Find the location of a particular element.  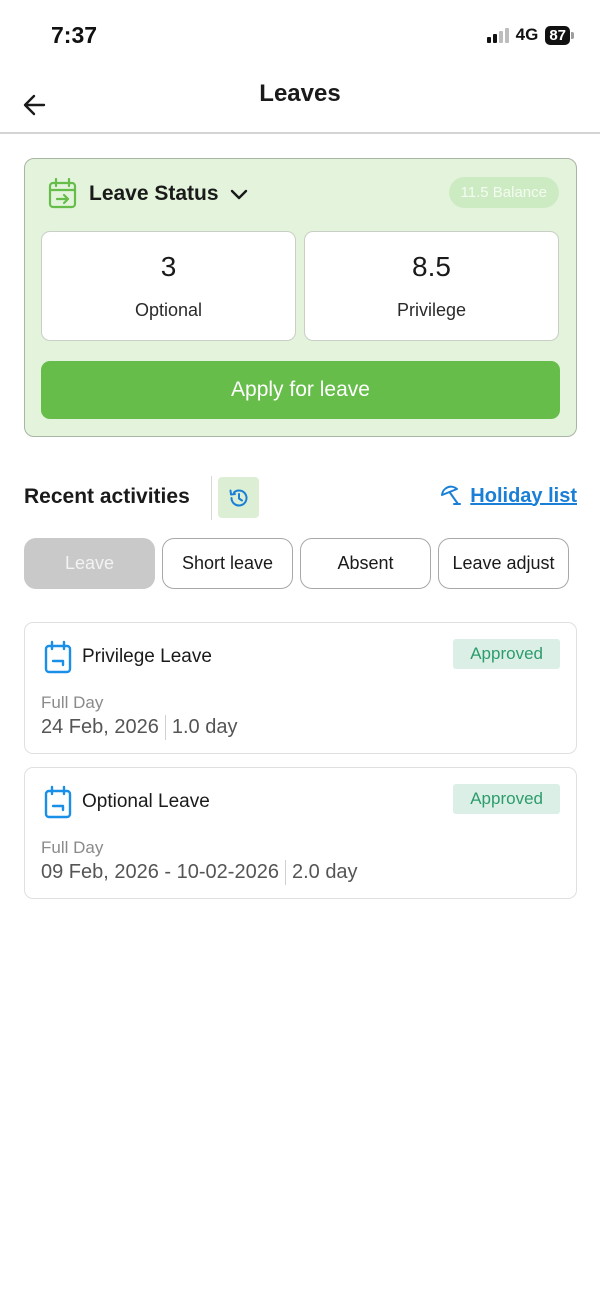

tab-leave: Leave is located at coordinates (89, 563).